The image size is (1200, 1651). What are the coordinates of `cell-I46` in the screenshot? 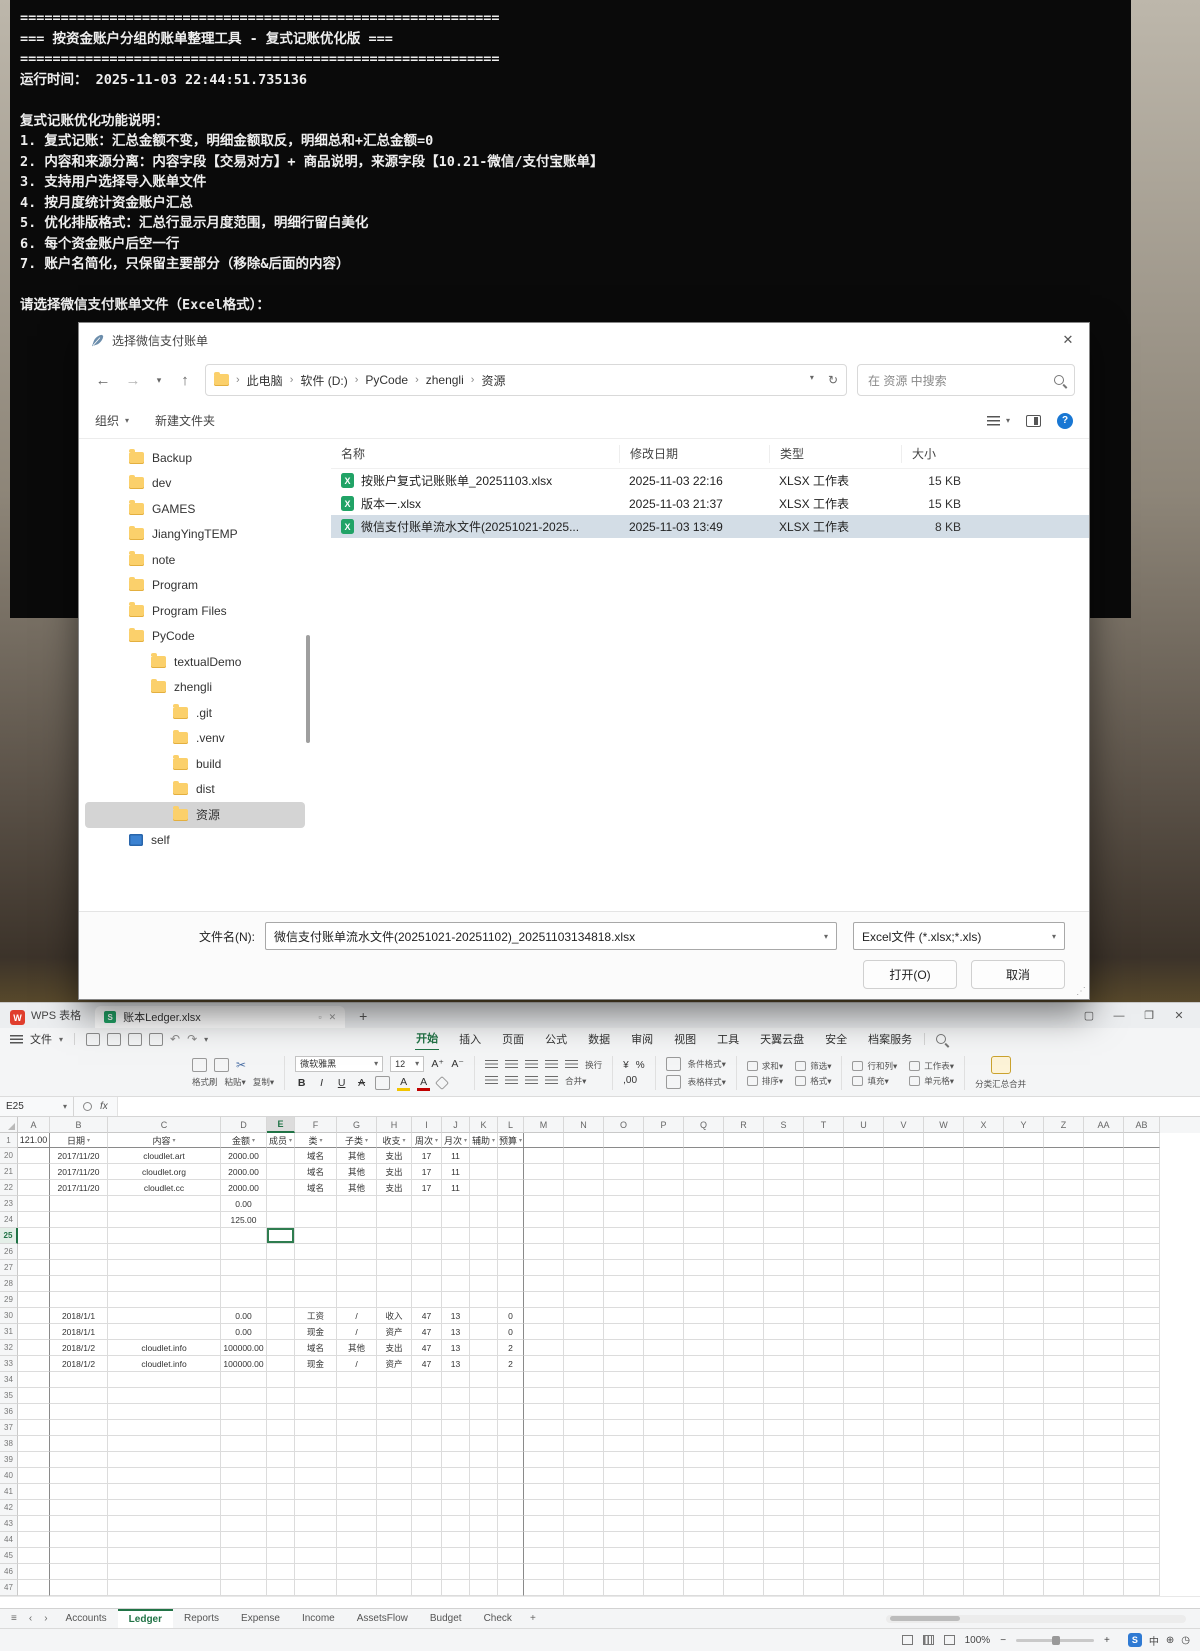 It's located at (427, 1572).